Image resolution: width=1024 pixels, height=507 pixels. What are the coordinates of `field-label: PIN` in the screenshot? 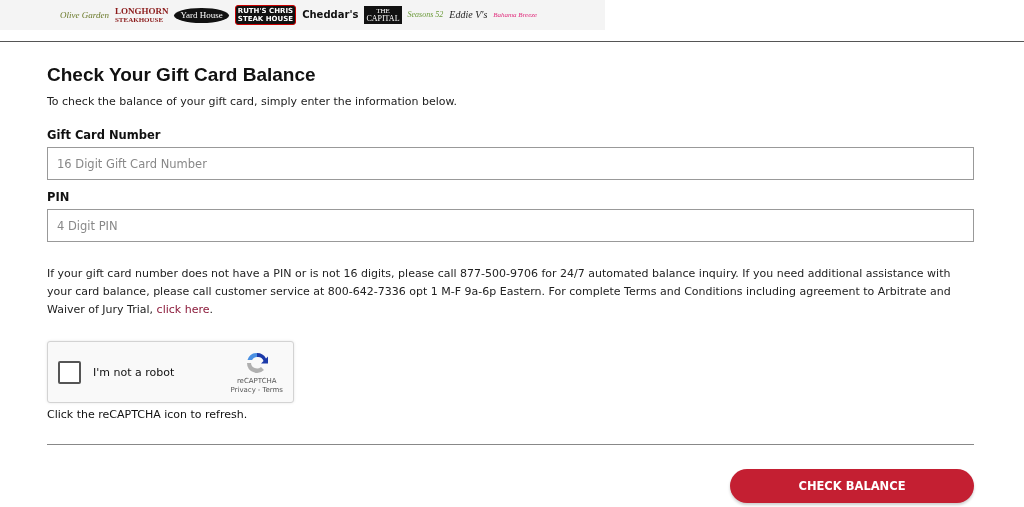 It's located at (59, 197).